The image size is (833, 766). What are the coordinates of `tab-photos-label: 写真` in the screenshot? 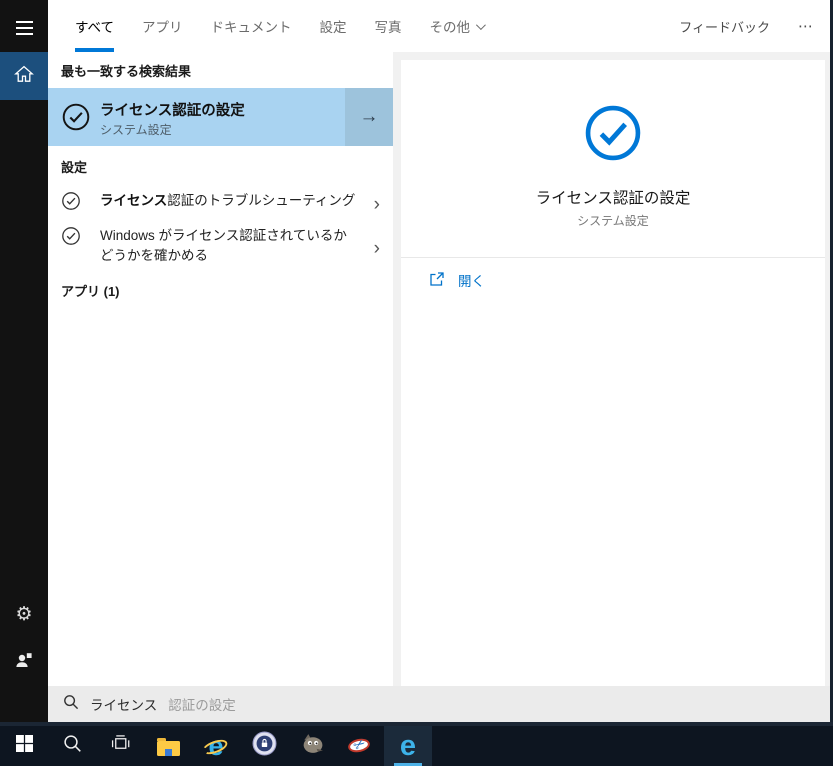 It's located at (388, 27).